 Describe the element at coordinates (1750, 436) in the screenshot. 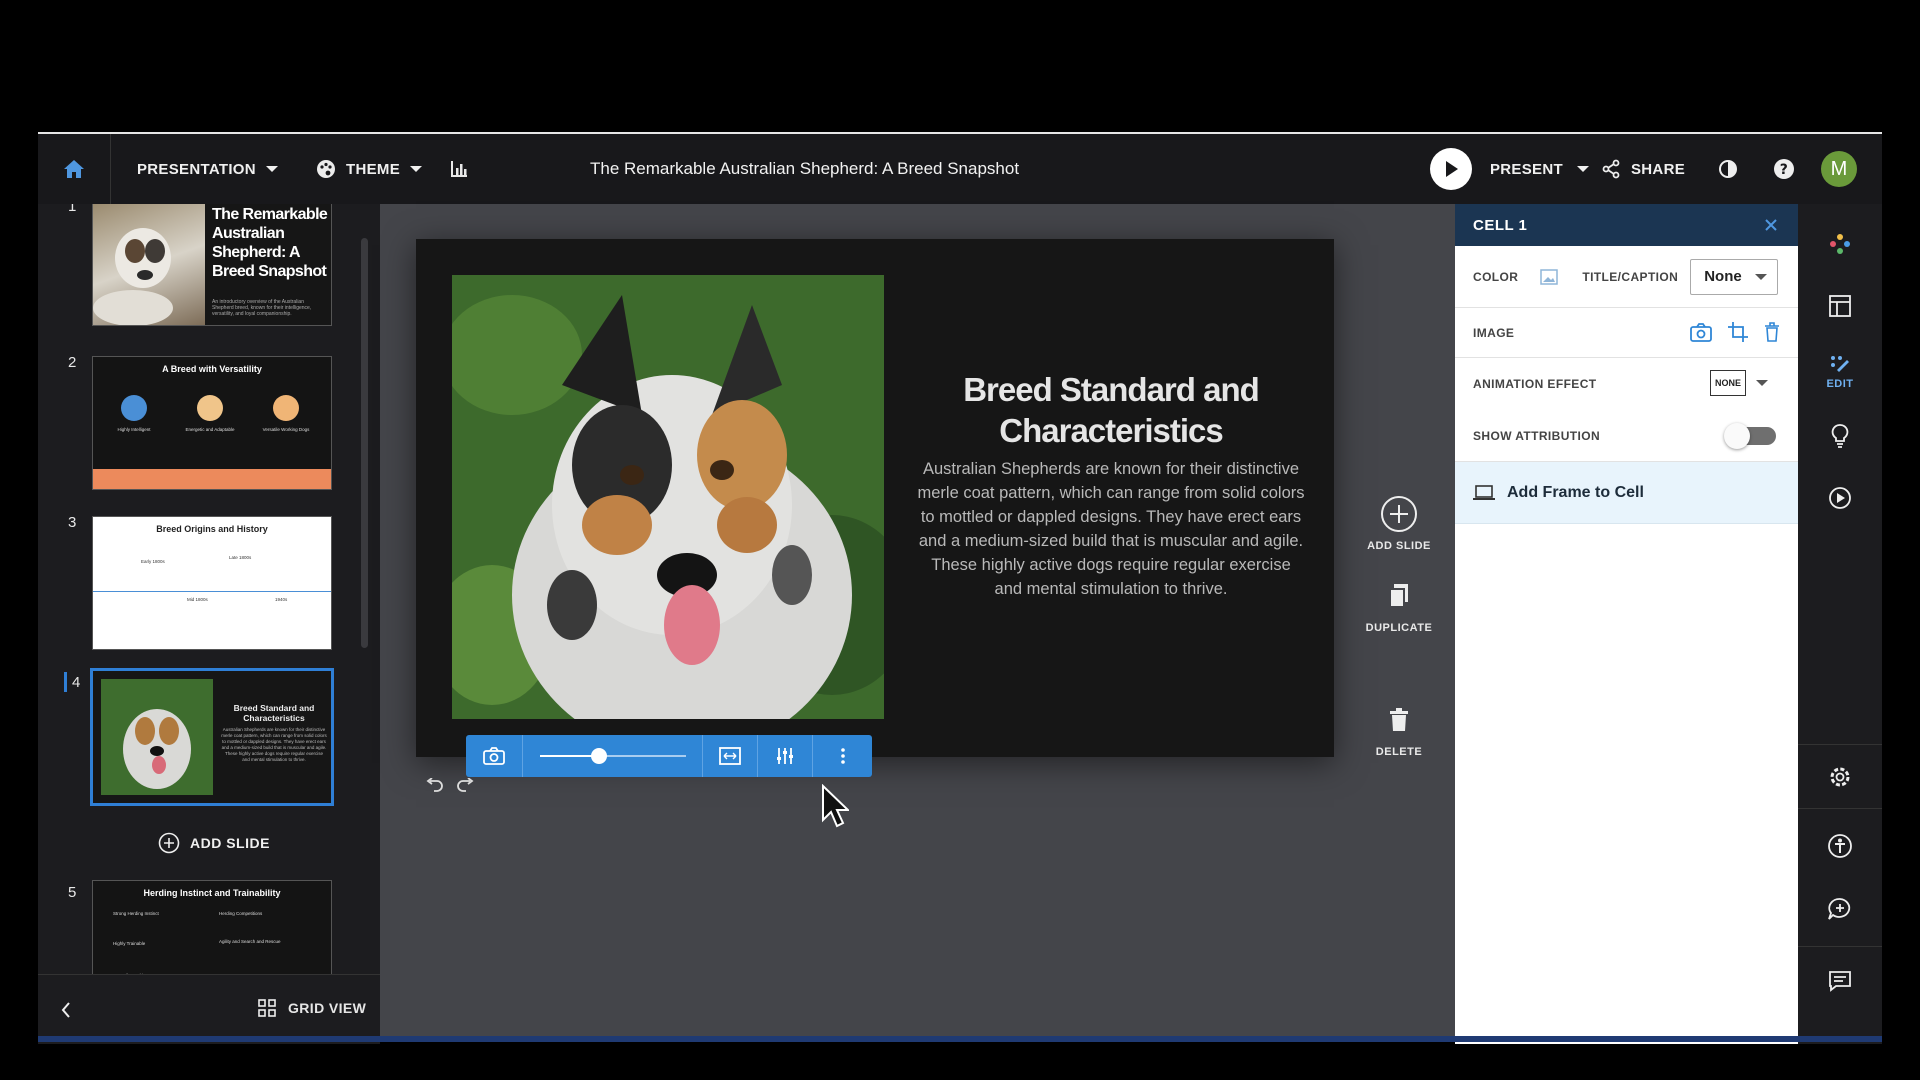

I see `attribution-toggle` at that location.